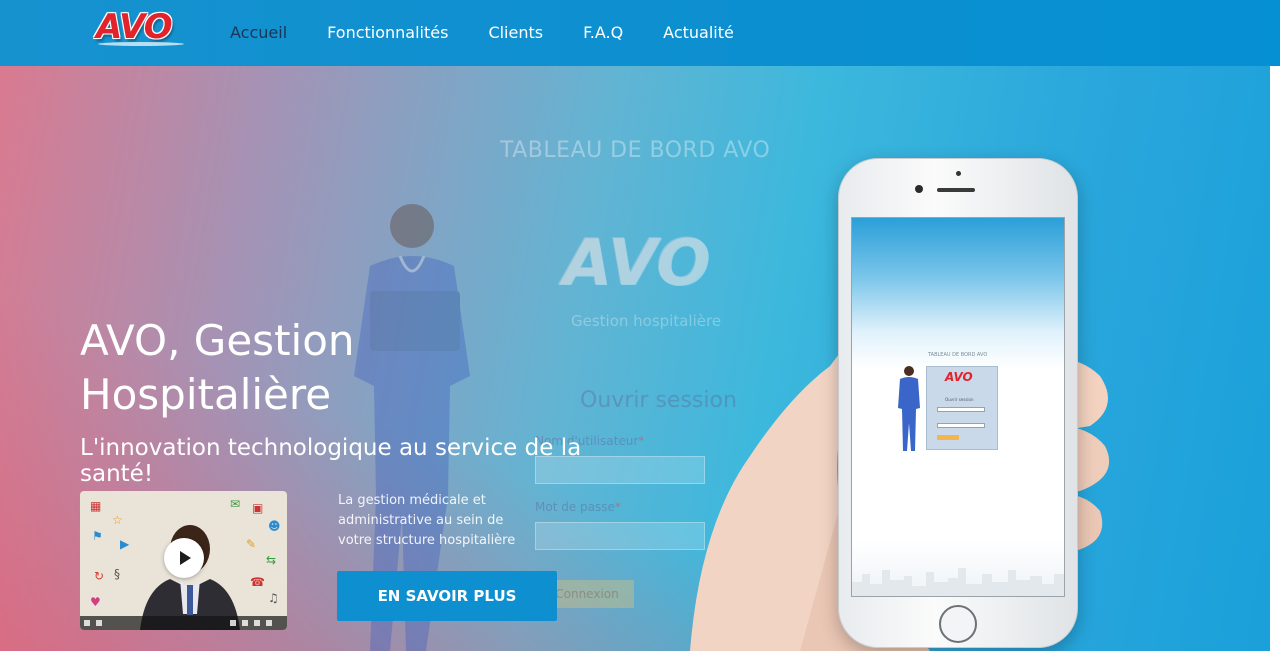 The width and height of the screenshot is (1280, 651). I want to click on bg-doodle-icon: ⚑, so click(97, 536).